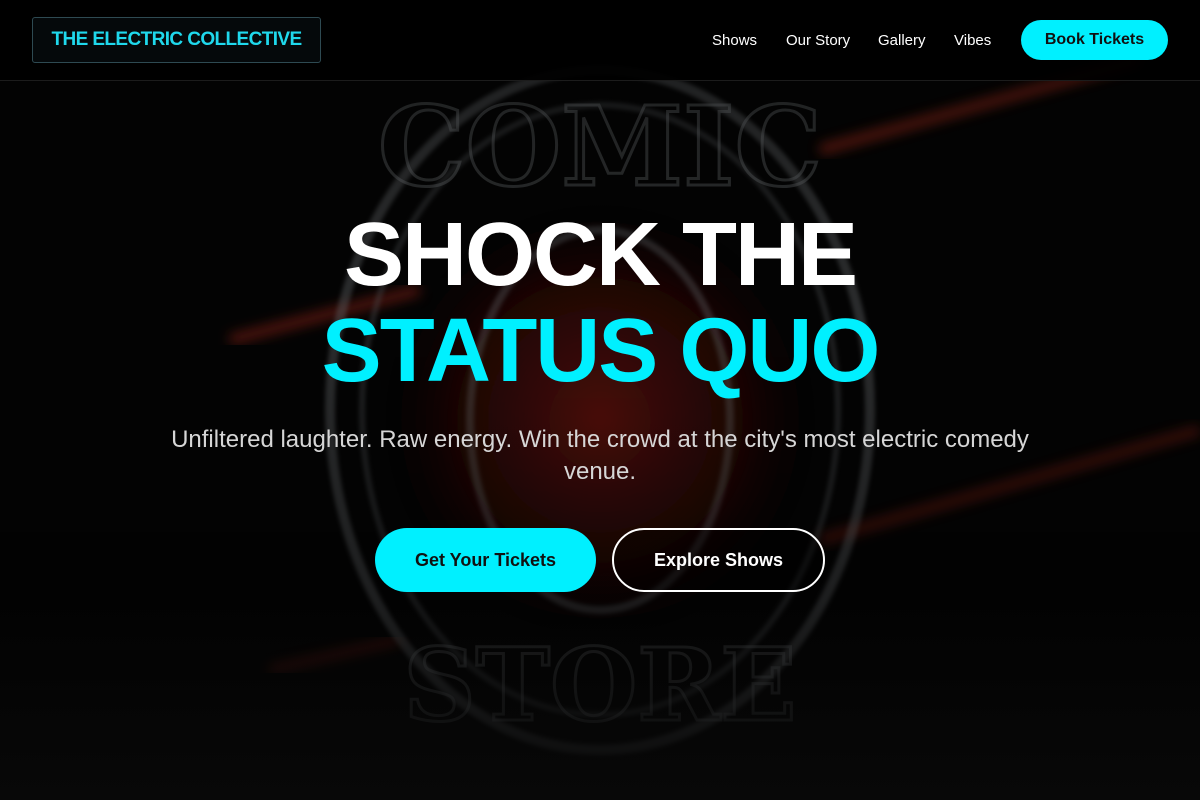  I want to click on book-tickets-button: Book Tickets, so click(1094, 40).